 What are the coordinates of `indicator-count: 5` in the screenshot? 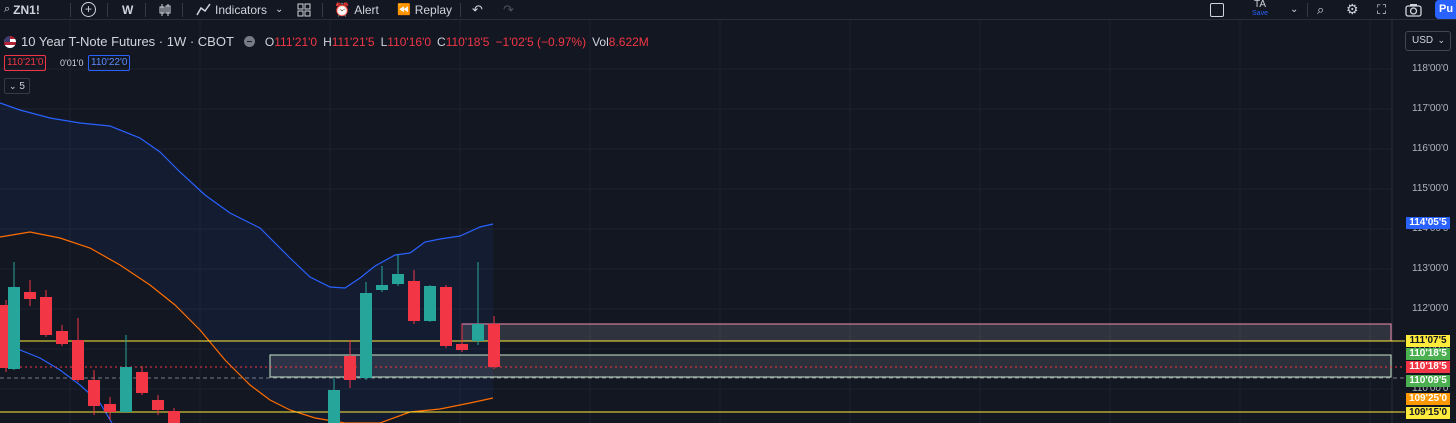 It's located at (22, 86).